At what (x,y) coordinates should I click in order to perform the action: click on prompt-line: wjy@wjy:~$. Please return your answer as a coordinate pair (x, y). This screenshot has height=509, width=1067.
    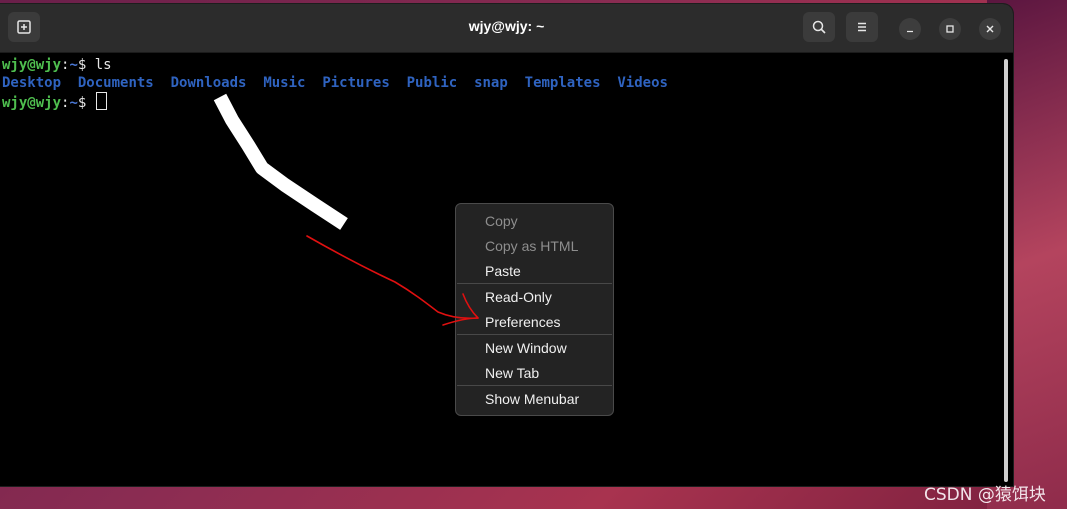
    Looking at the image, I should click on (54, 101).